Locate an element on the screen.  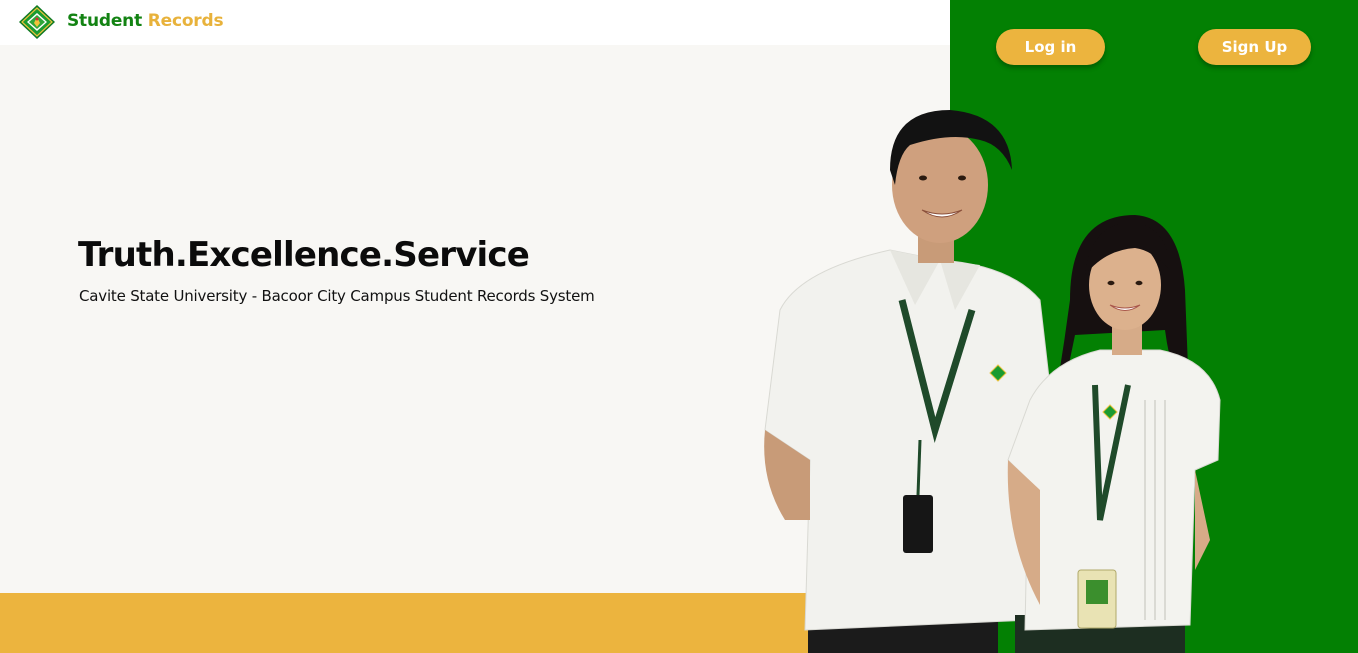
top-header: Student Records is located at coordinates (475, 22).